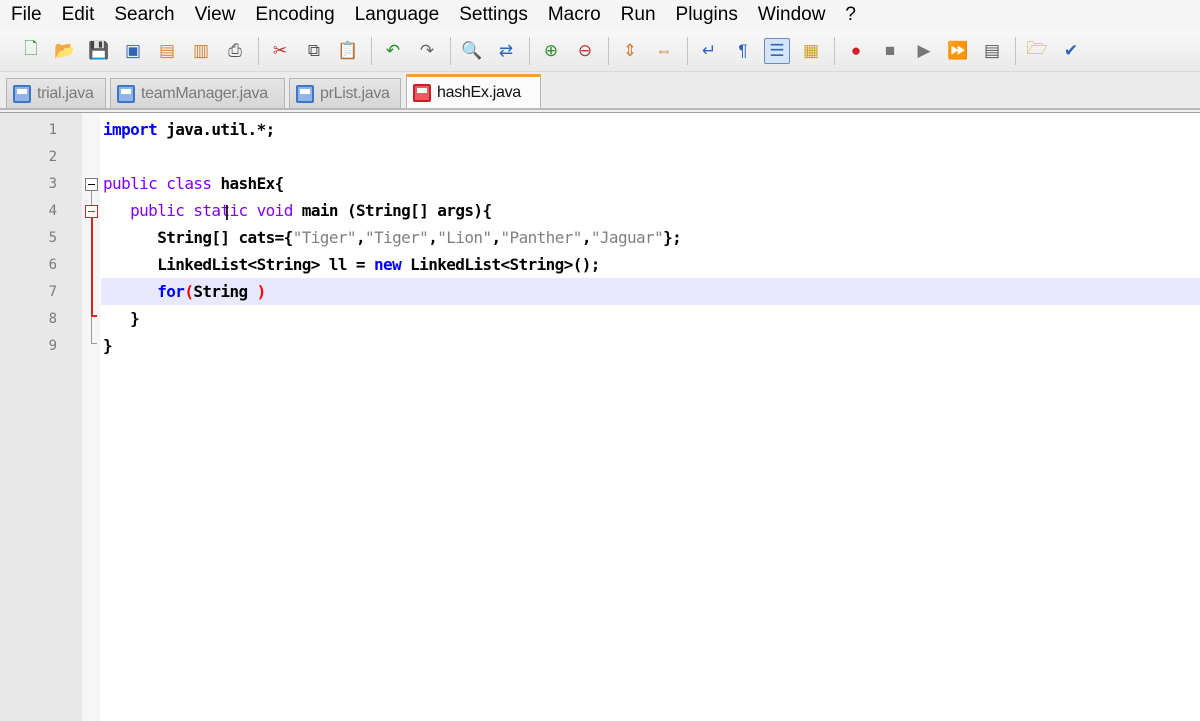  What do you see at coordinates (506, 51) in the screenshot?
I see `replace-icon: ⇄` at bounding box center [506, 51].